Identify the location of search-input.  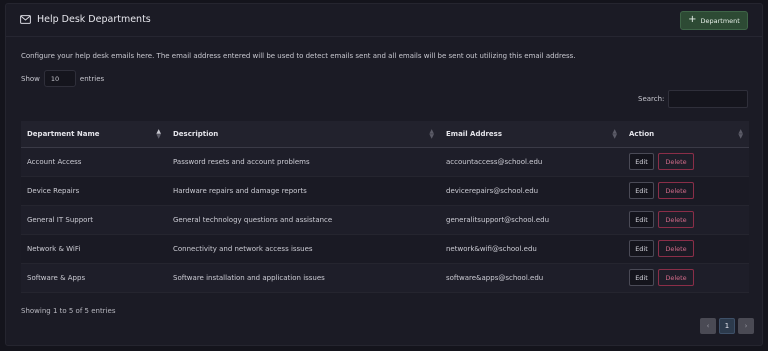
(708, 99).